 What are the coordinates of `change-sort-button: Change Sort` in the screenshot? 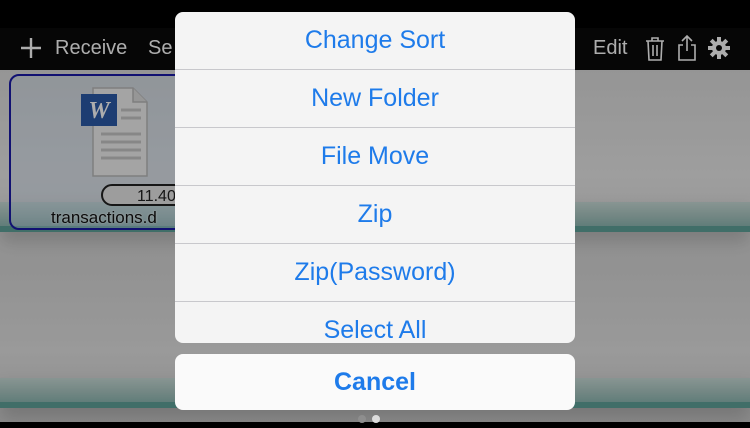 It's located at (375, 41).